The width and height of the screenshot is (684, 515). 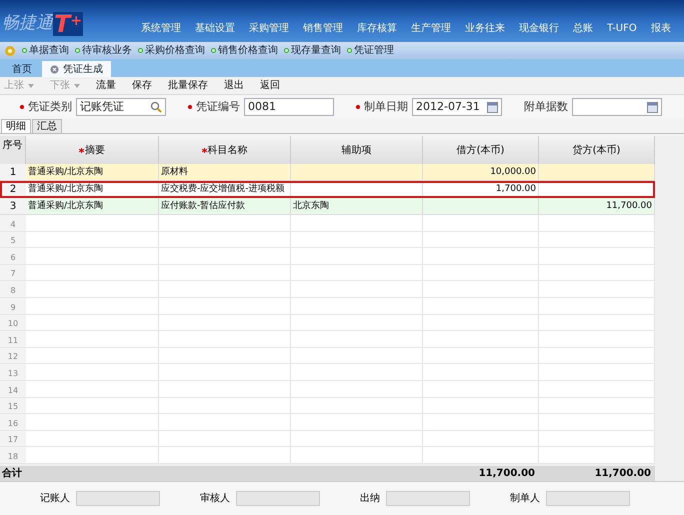 I want to click on input-field: 0081, so click(x=289, y=107).